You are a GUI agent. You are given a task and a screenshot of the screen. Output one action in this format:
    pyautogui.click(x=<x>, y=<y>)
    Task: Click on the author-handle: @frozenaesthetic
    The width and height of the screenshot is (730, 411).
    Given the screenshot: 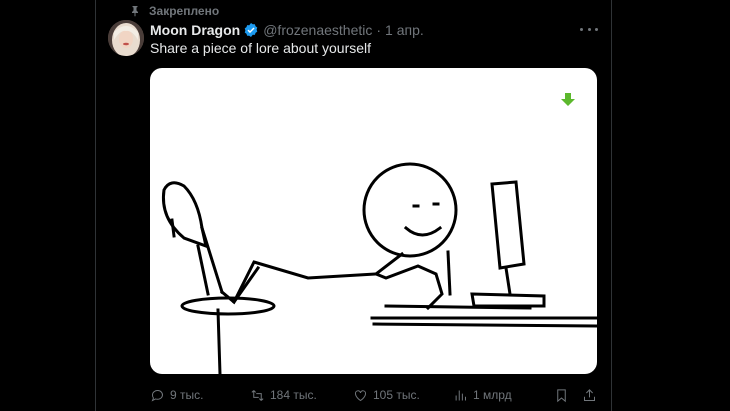 What is the action you would take?
    pyautogui.click(x=317, y=30)
    